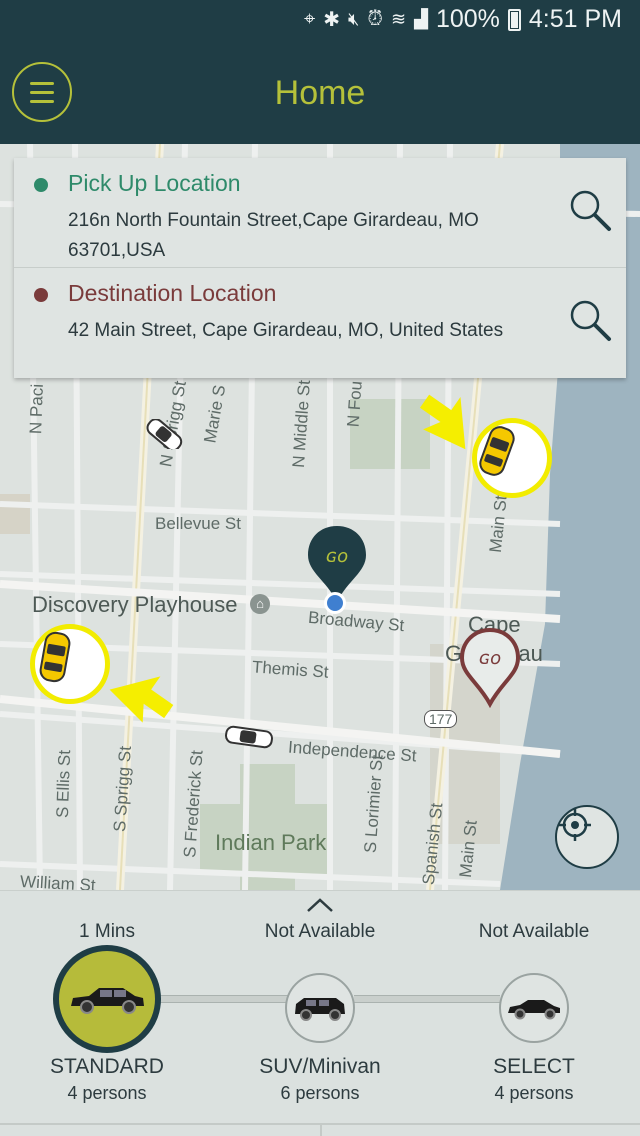 The width and height of the screenshot is (640, 1136). I want to click on status-bar: ⌖ ✱ 🔇︎ ⏰︎ ≋ ▟ 100% 4:51 PM, so click(320, 20).